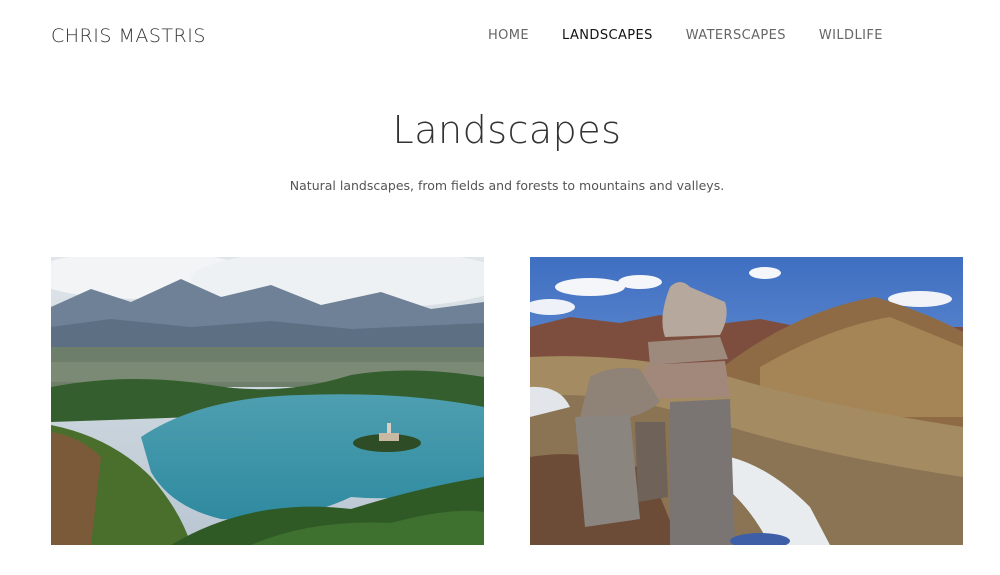 The image size is (1000, 575). I want to click on nav-wildlife: WILDLIFE, so click(851, 35).